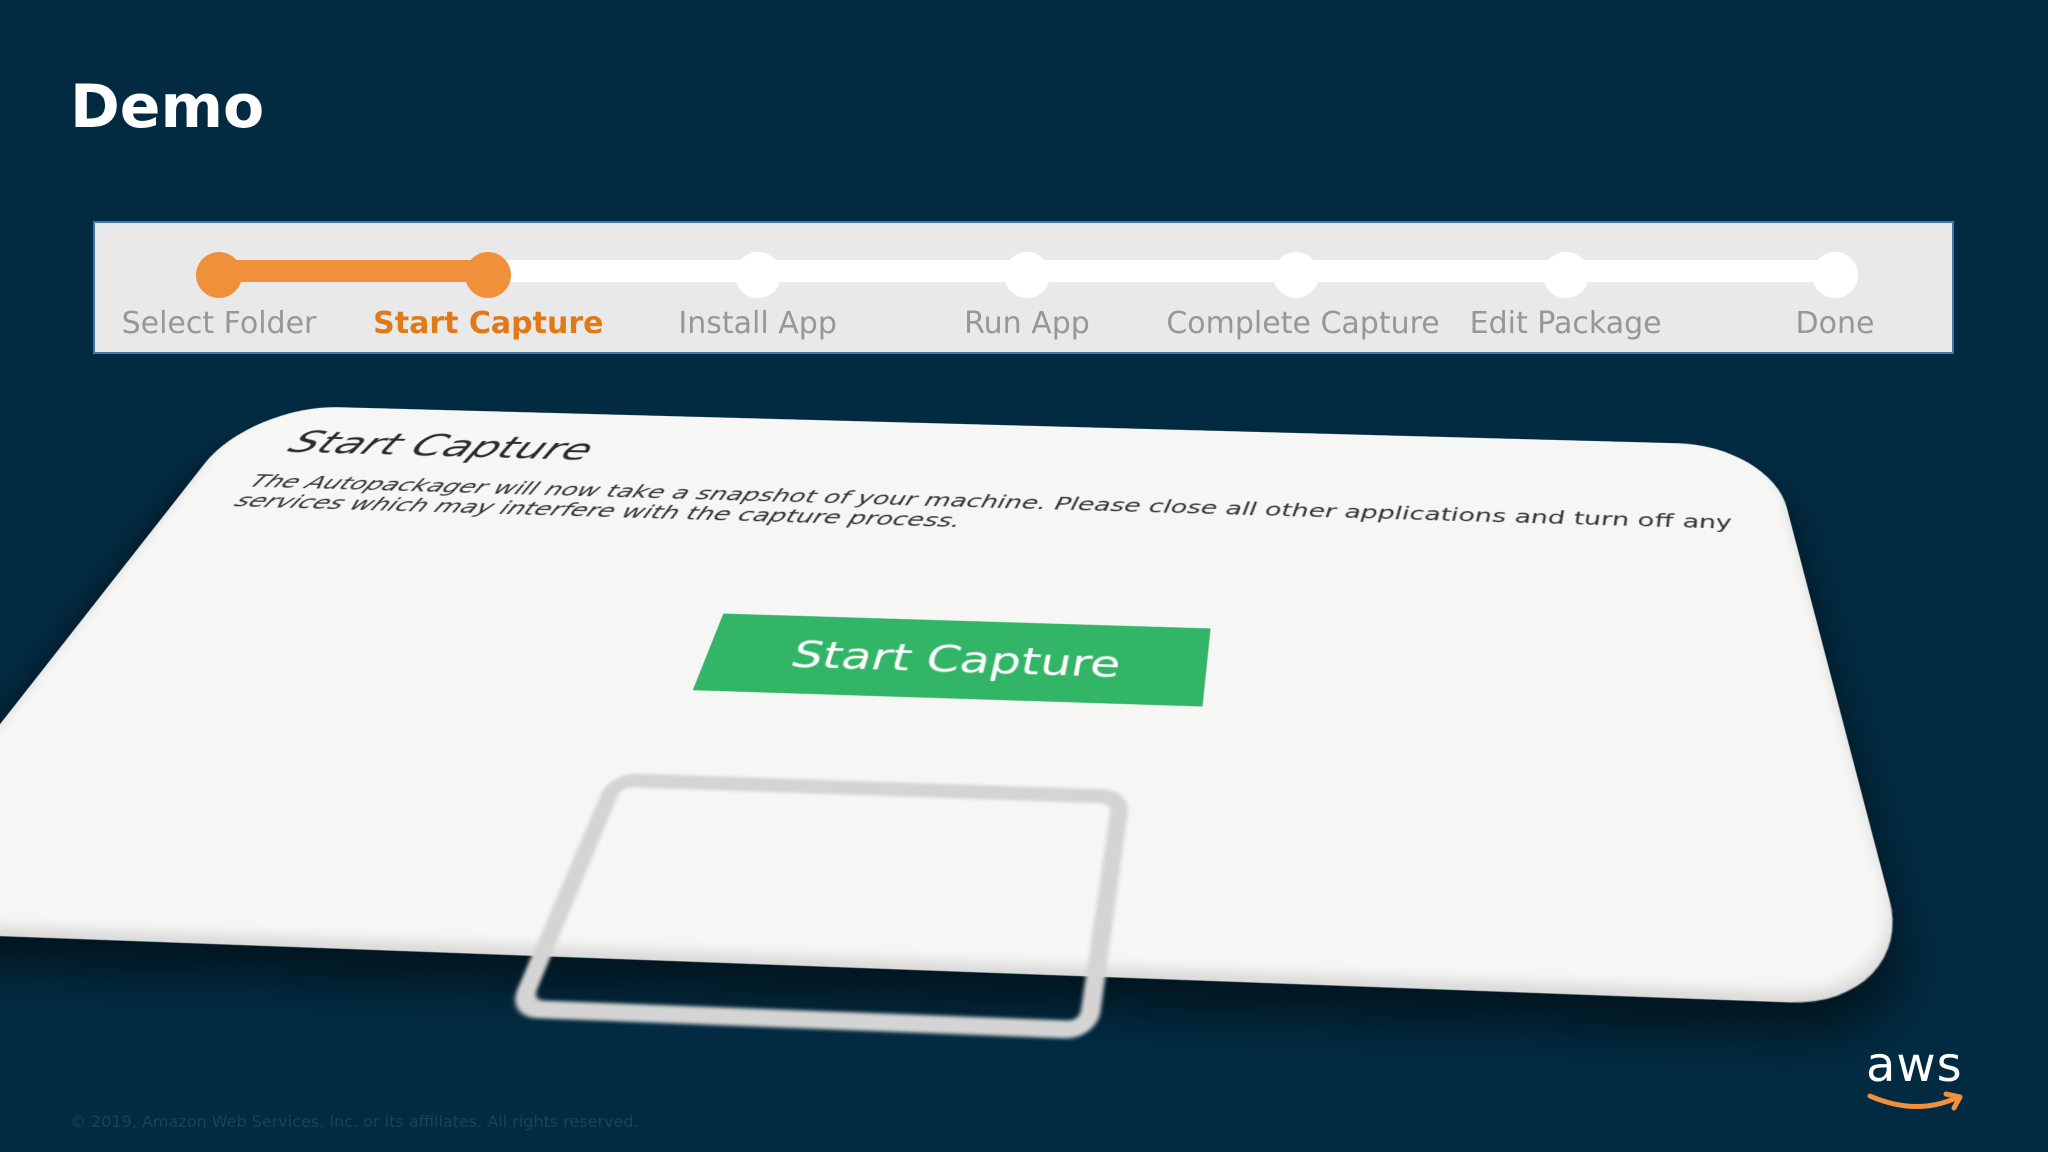 The image size is (2048, 1152). I want to click on step-run-app: Run App, so click(1027, 296).